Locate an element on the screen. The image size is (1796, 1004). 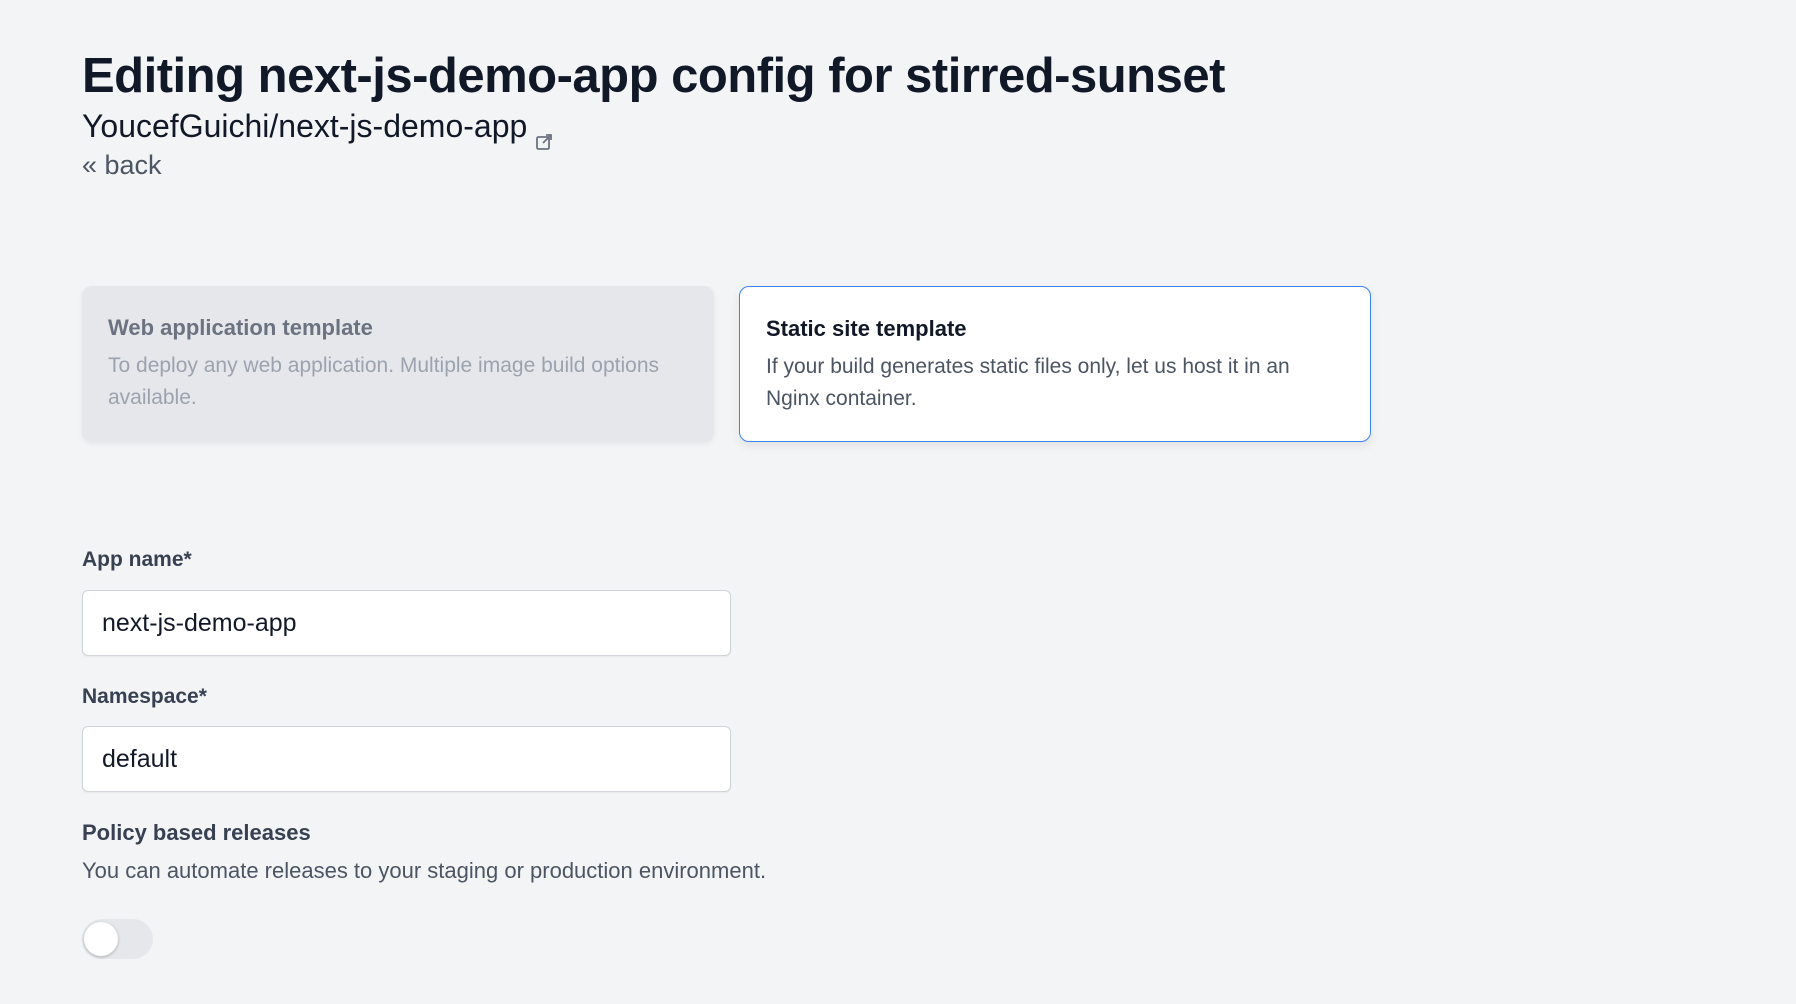
external-link-icon is located at coordinates (544, 135).